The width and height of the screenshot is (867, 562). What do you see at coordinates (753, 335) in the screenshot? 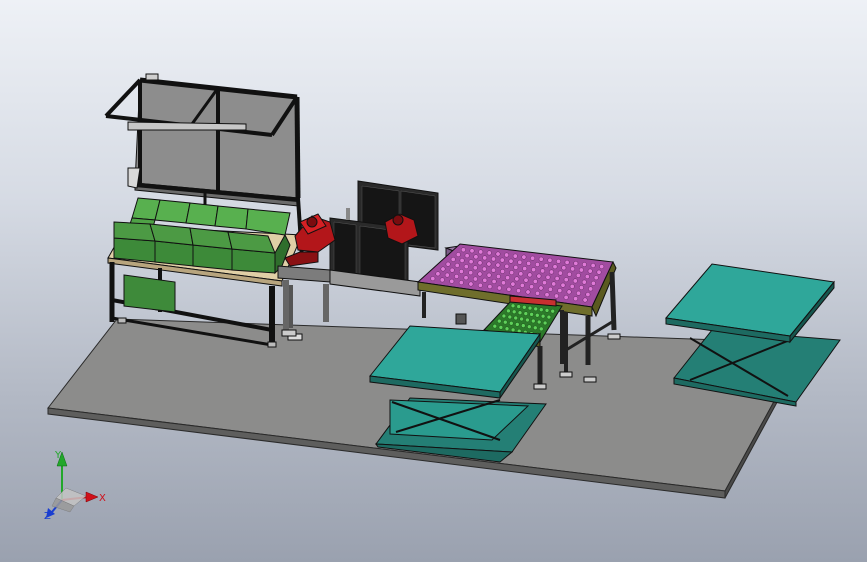
I see `scissor-lift-right` at bounding box center [753, 335].